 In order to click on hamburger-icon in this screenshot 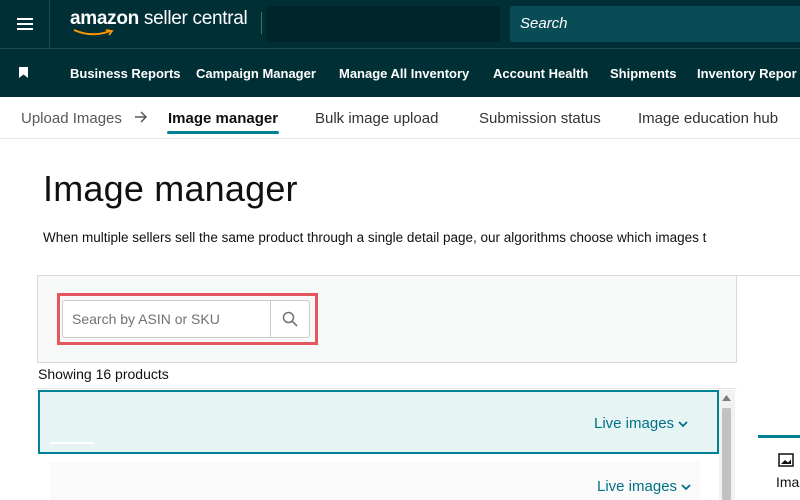, I will do `click(24, 24)`.